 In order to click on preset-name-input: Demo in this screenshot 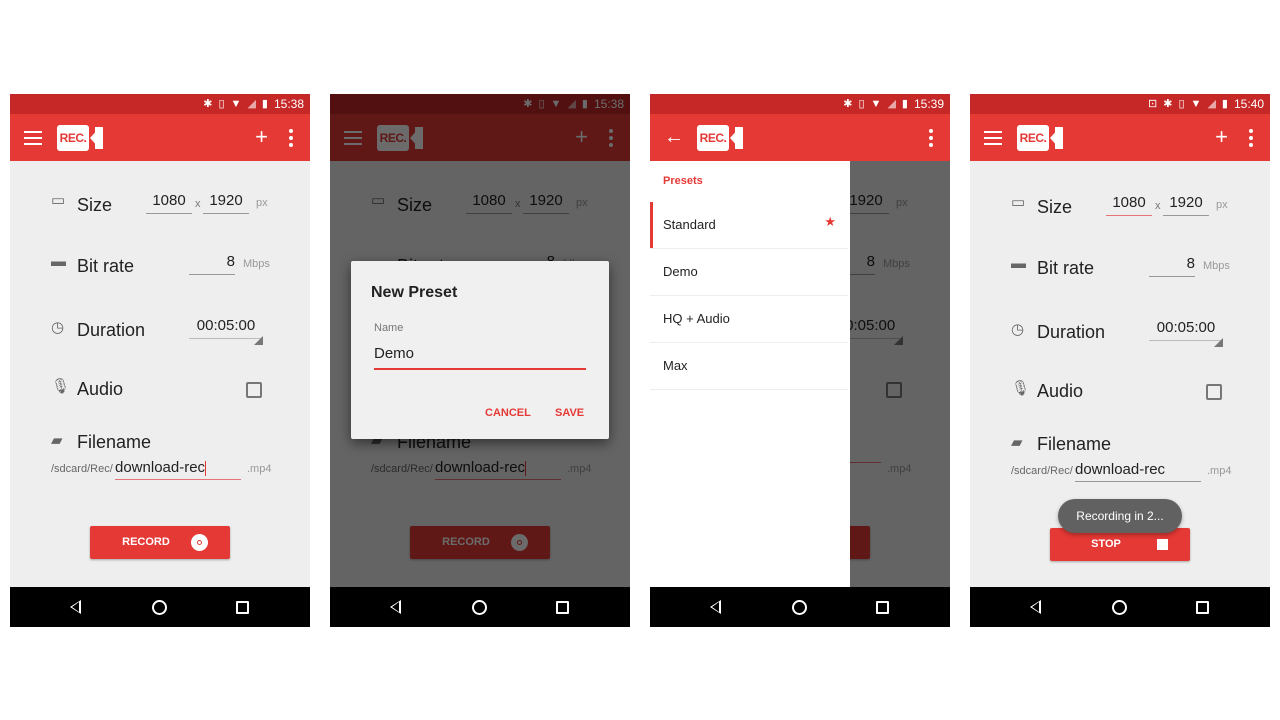, I will do `click(480, 357)`.